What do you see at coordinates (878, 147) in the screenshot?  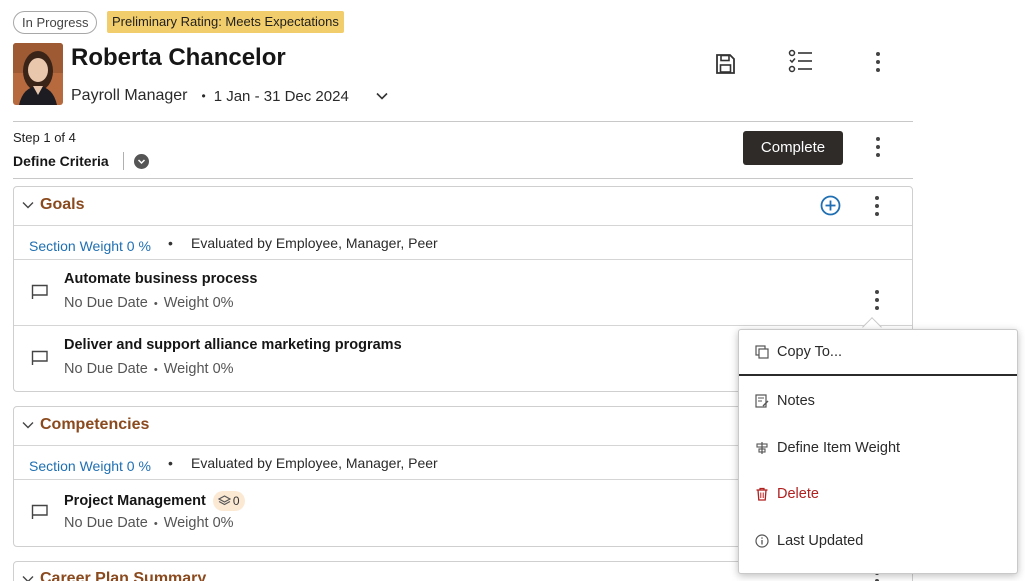 I see `step-more-icon` at bounding box center [878, 147].